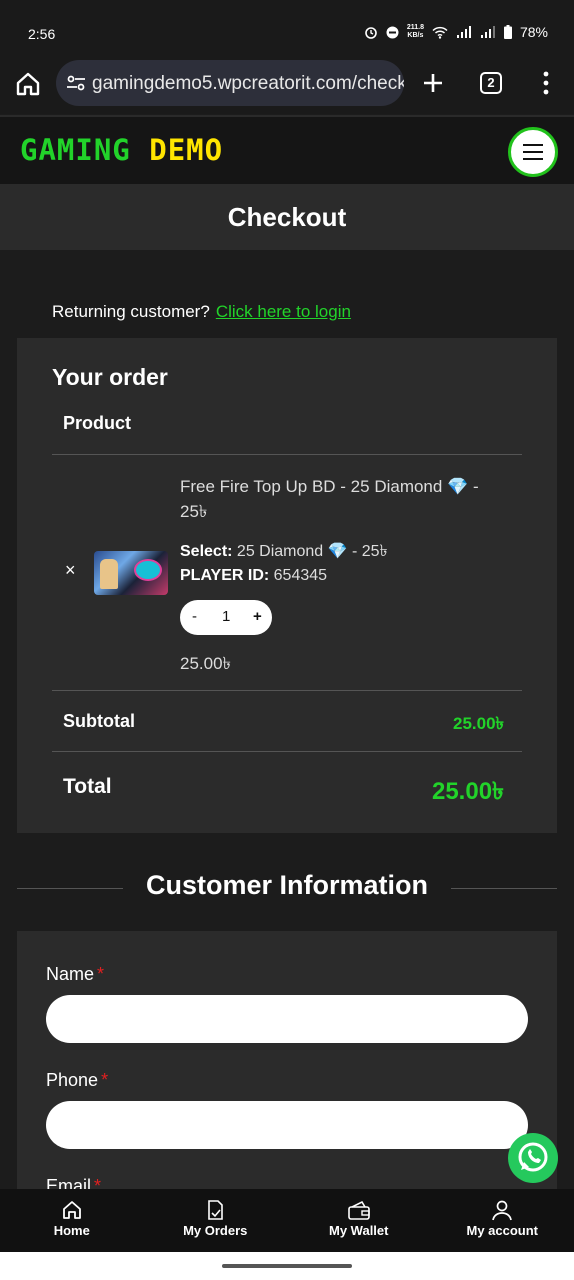 This screenshot has height=1280, width=574. What do you see at coordinates (502, 1210) in the screenshot?
I see `account-icon` at bounding box center [502, 1210].